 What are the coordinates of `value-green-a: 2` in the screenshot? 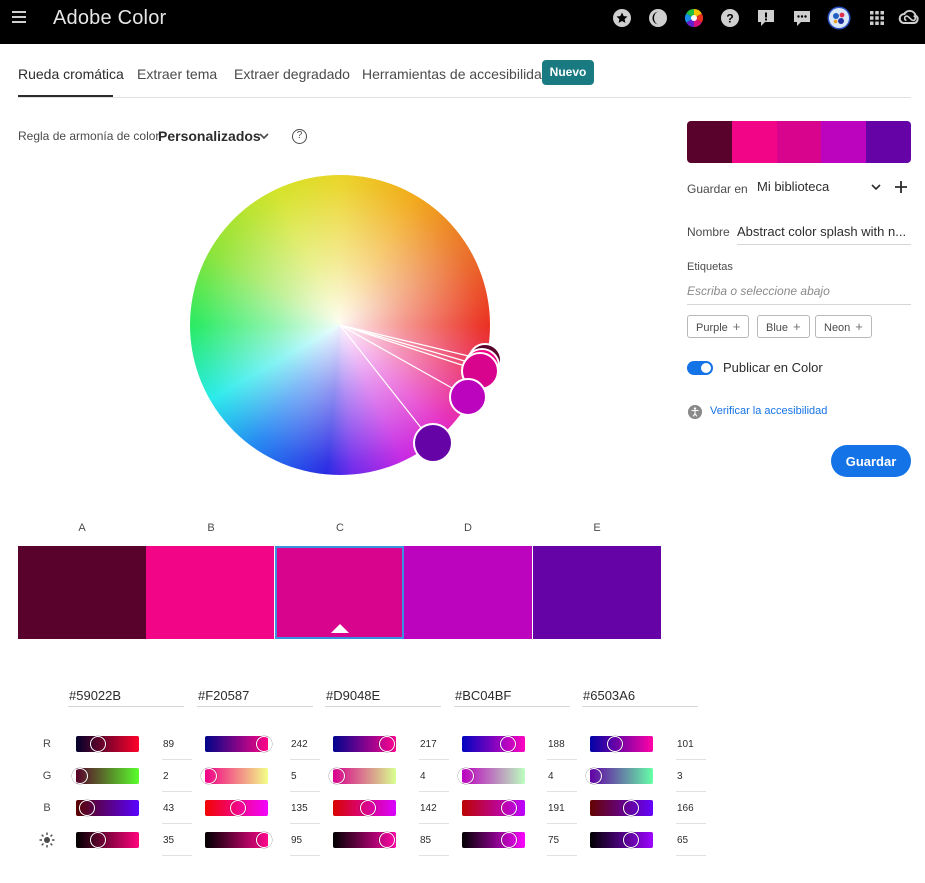 It's located at (177, 781).